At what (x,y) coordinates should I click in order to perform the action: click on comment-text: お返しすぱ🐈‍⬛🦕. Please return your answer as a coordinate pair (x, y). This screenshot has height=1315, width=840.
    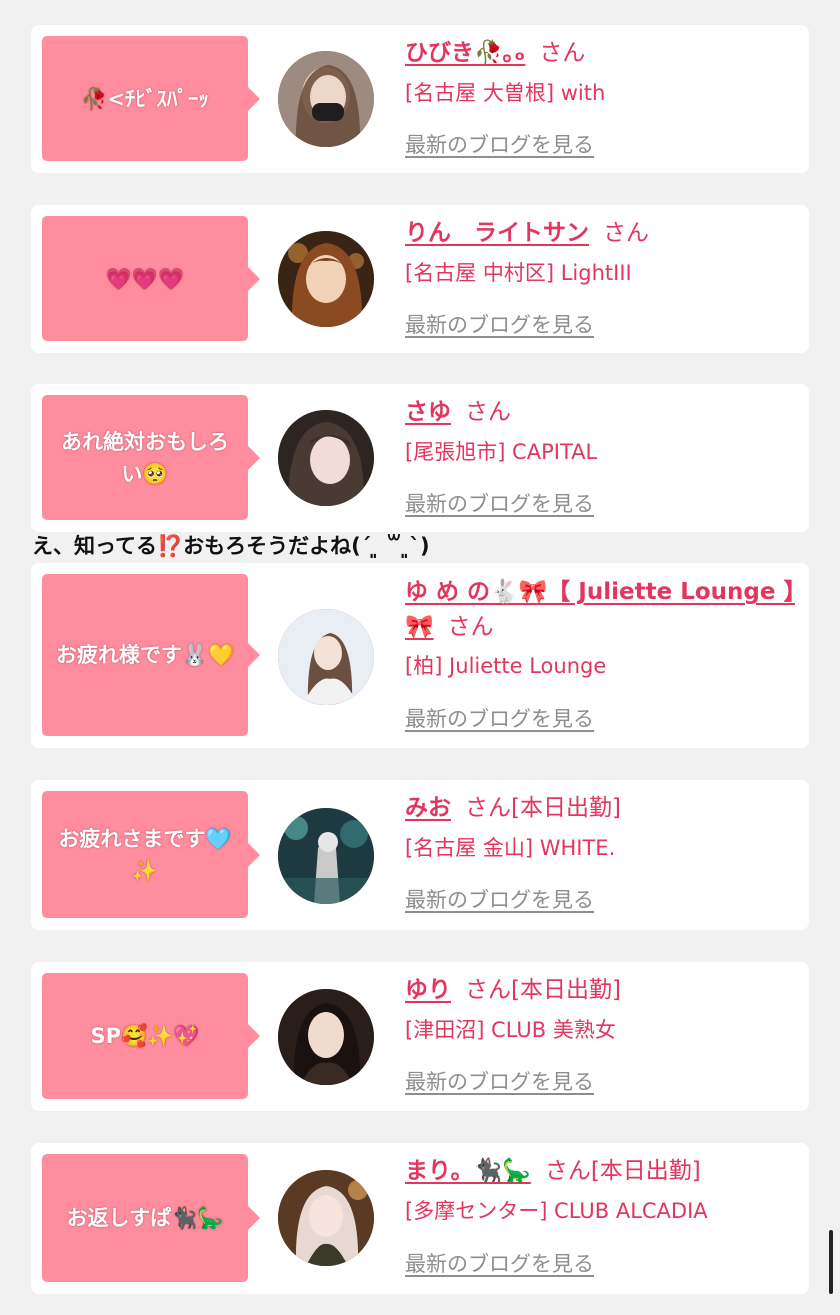
    Looking at the image, I should click on (145, 1218).